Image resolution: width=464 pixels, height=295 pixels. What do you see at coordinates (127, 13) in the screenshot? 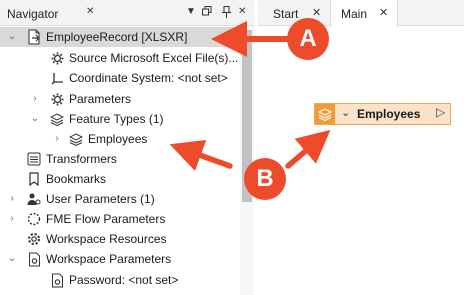
I see `navigator-header: Navigator ✕ ▼ ✕` at bounding box center [127, 13].